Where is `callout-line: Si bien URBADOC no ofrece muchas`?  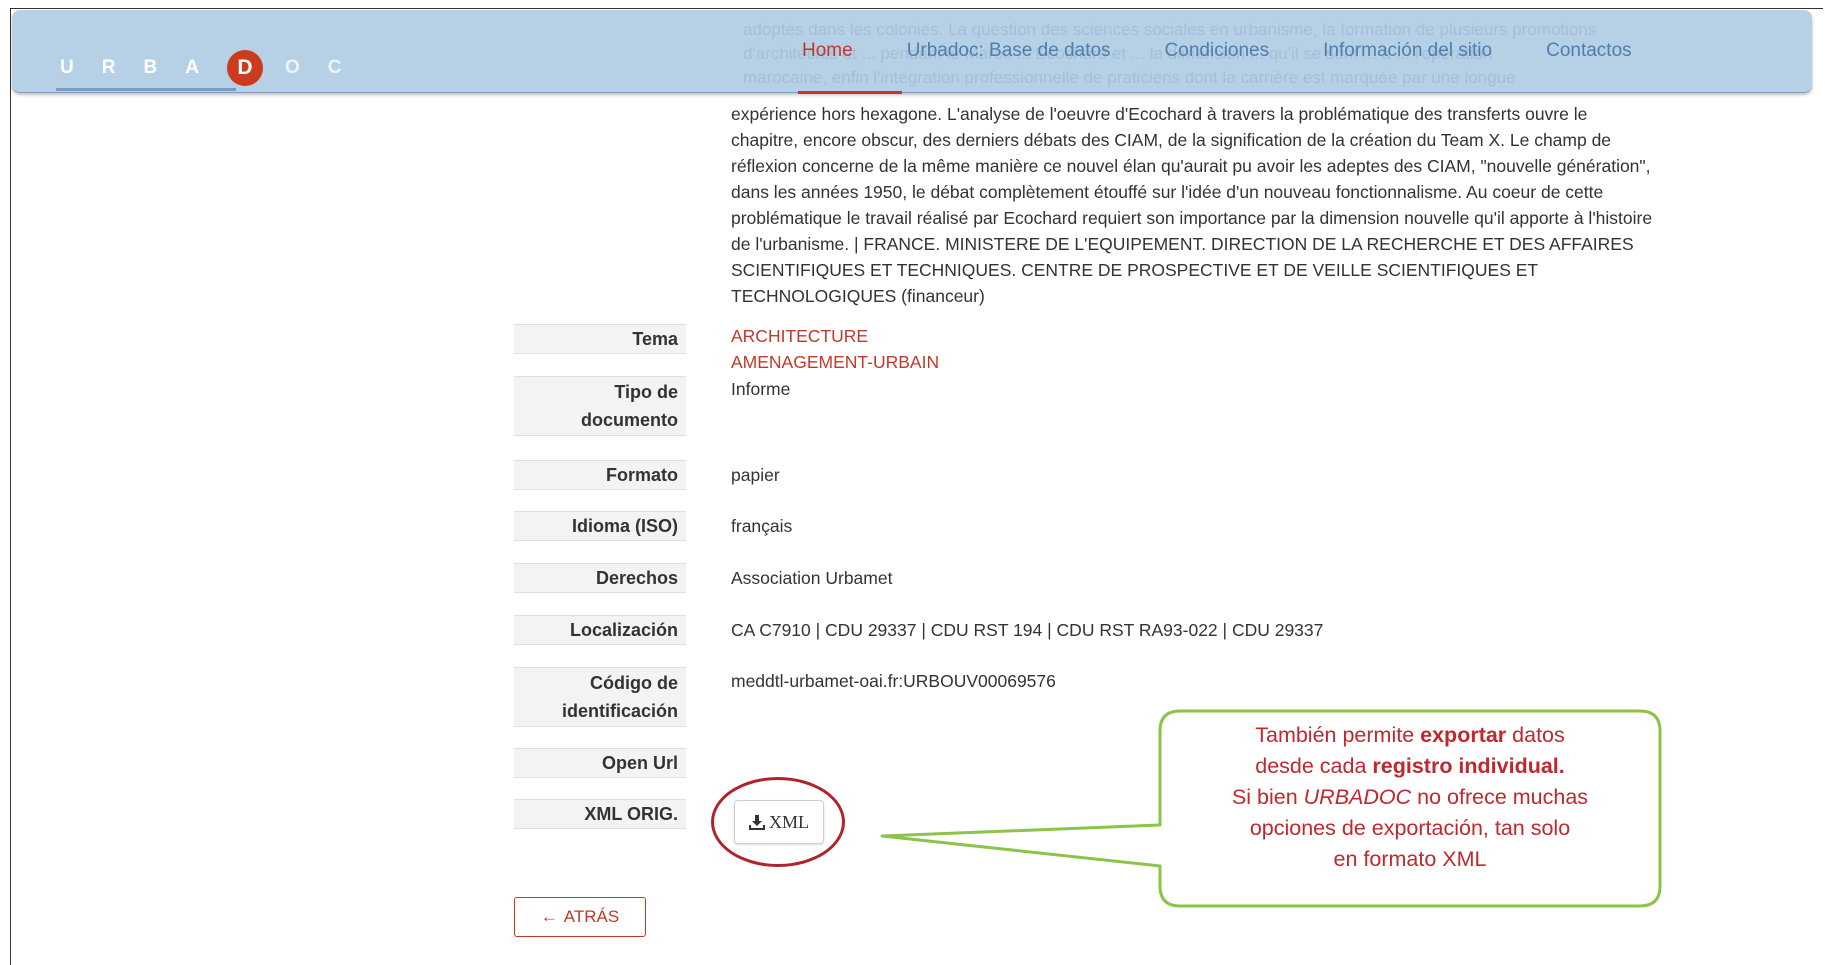
callout-line: Si bien URBADOC no ofrece muchas is located at coordinates (1410, 797).